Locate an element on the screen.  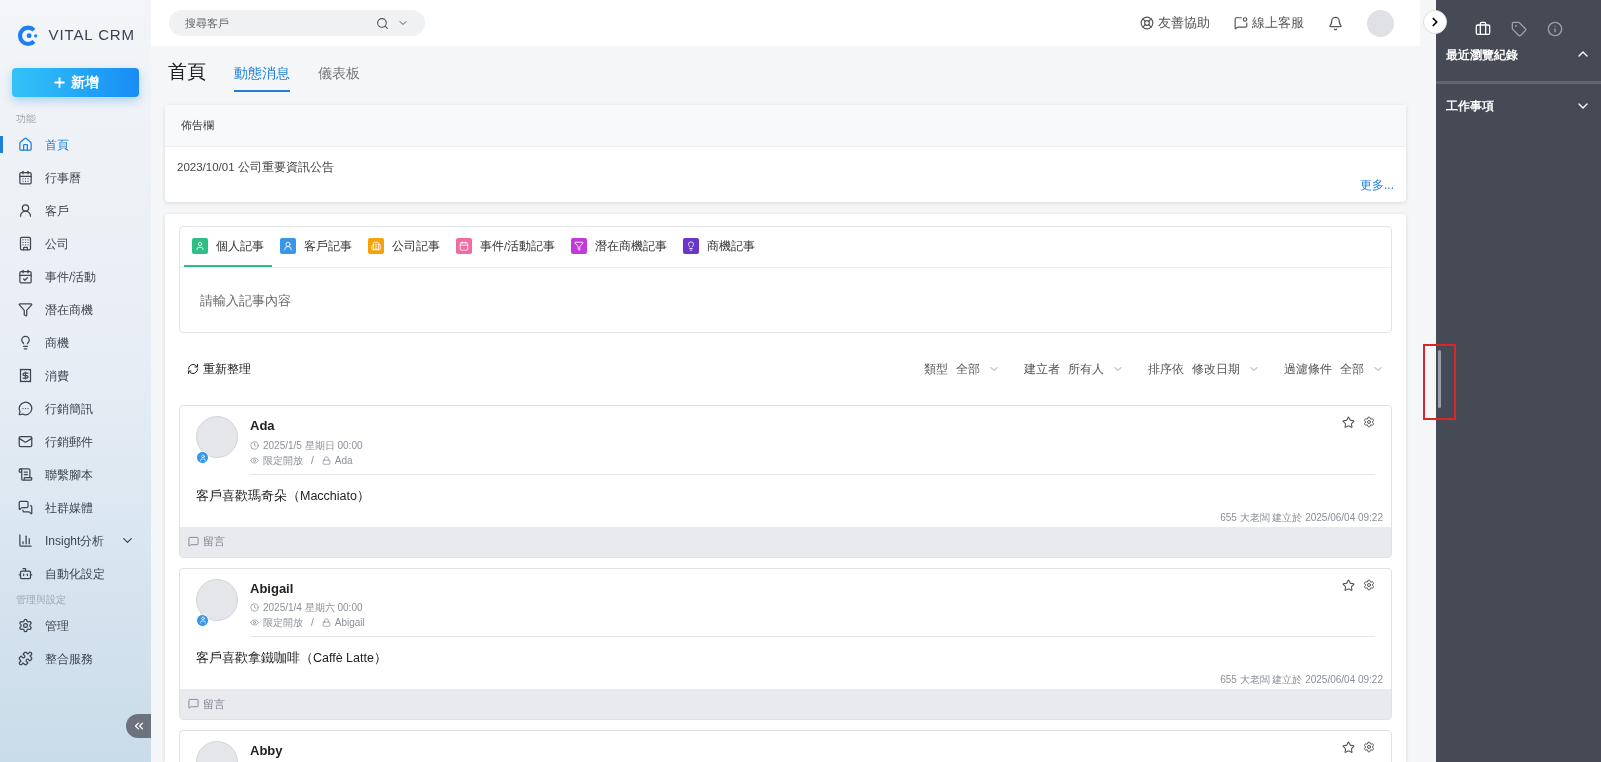
notification-icon is located at coordinates (1335, 23).